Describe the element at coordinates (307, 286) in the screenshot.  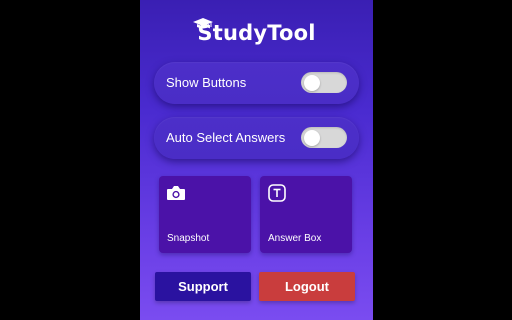
I see `logout-button: Logout` at that location.